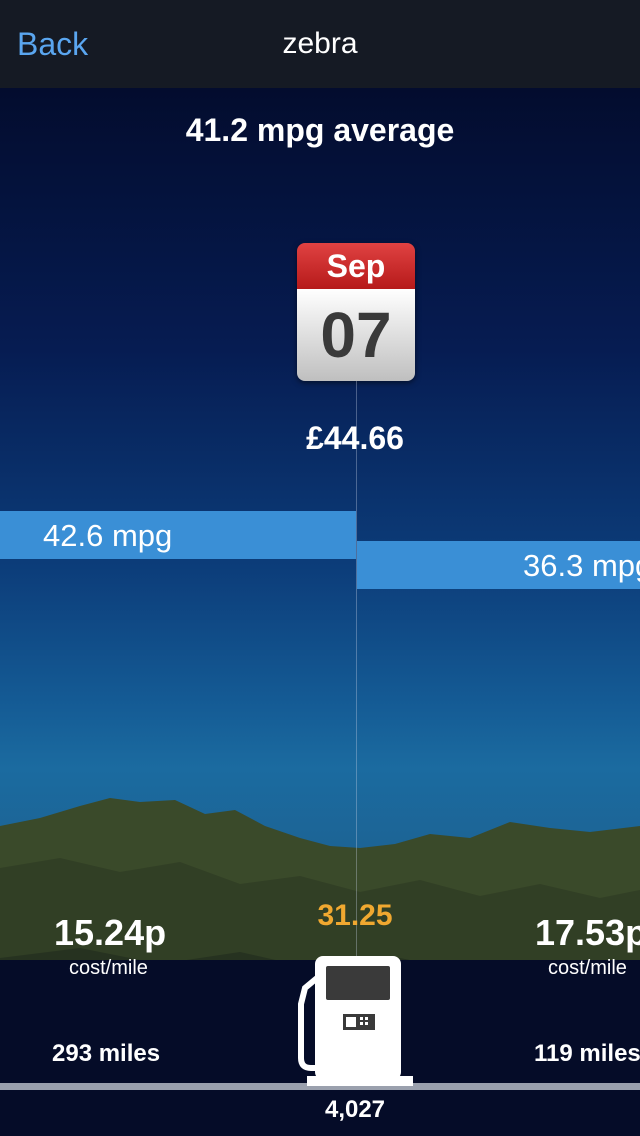  What do you see at coordinates (108, 968) in the screenshot?
I see `left-cost-label: cost/mile` at bounding box center [108, 968].